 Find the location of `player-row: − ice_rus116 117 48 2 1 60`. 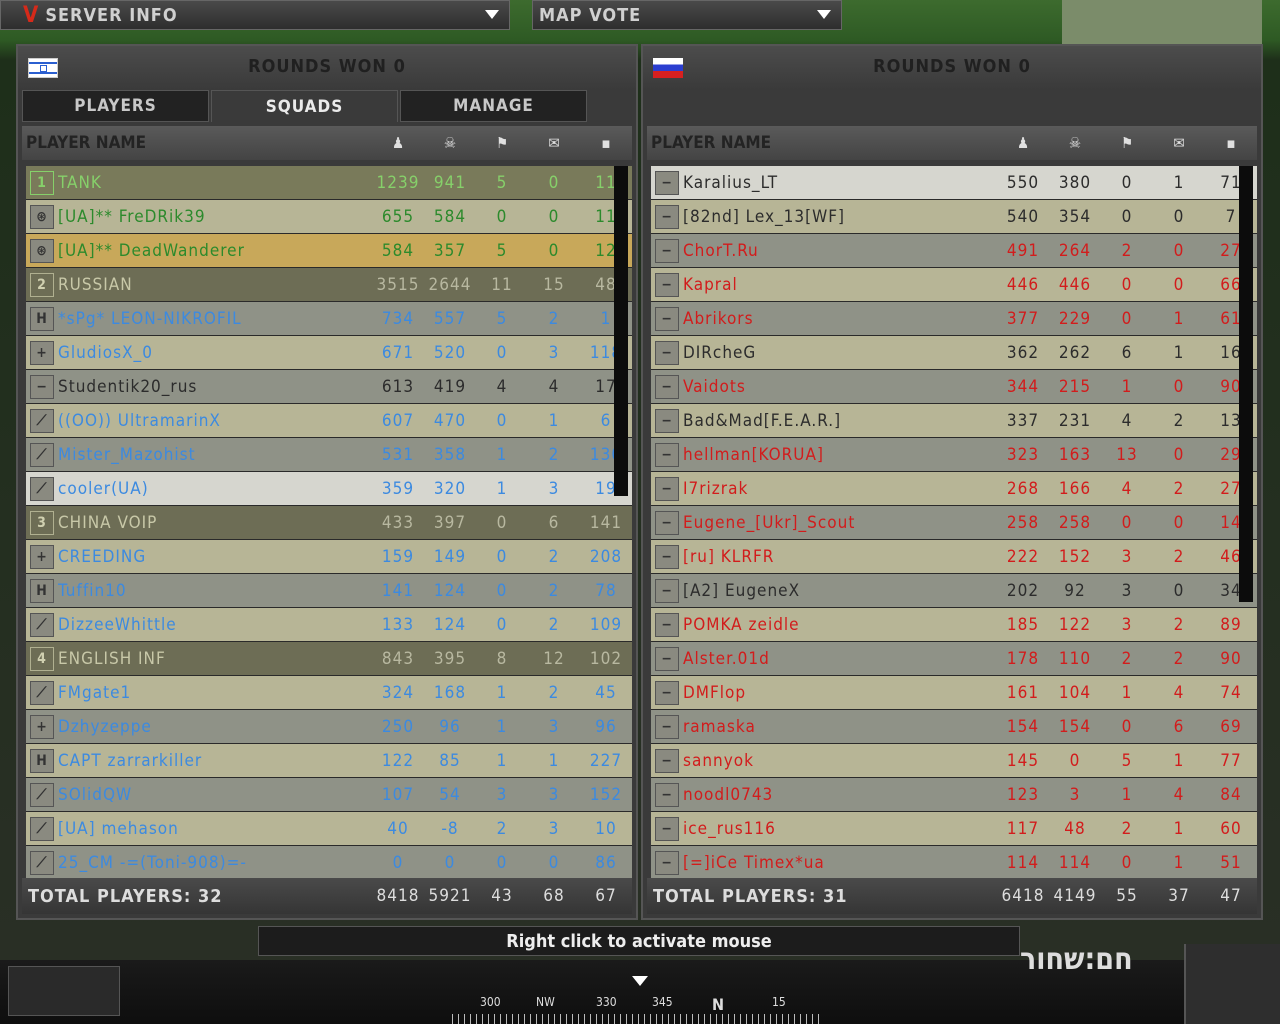

player-row: − ice_rus116 117 48 2 1 60 is located at coordinates (954, 829).